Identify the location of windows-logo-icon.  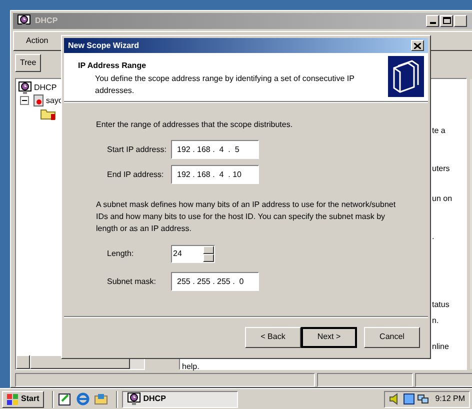
(13, 399).